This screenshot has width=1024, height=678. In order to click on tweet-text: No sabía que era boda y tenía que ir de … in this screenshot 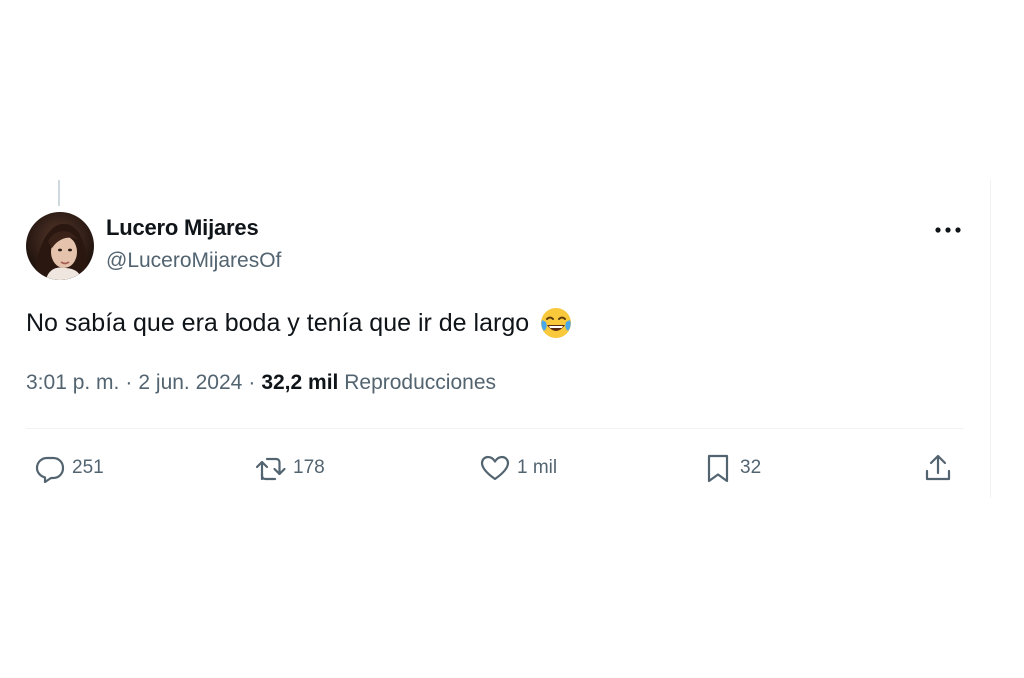, I will do `click(299, 323)`.